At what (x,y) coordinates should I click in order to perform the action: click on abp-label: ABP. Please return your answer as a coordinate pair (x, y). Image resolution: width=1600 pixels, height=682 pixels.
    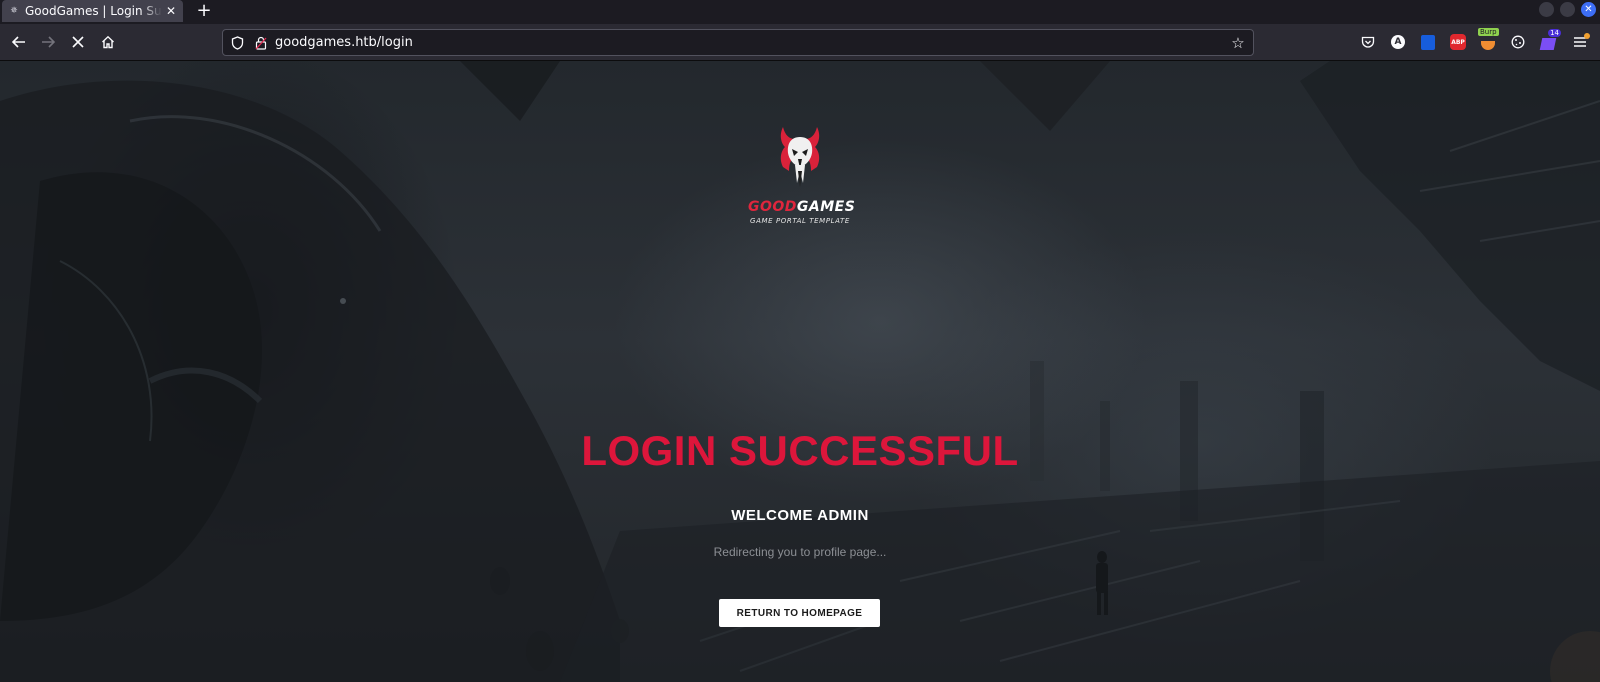
    Looking at the image, I should click on (1458, 42).